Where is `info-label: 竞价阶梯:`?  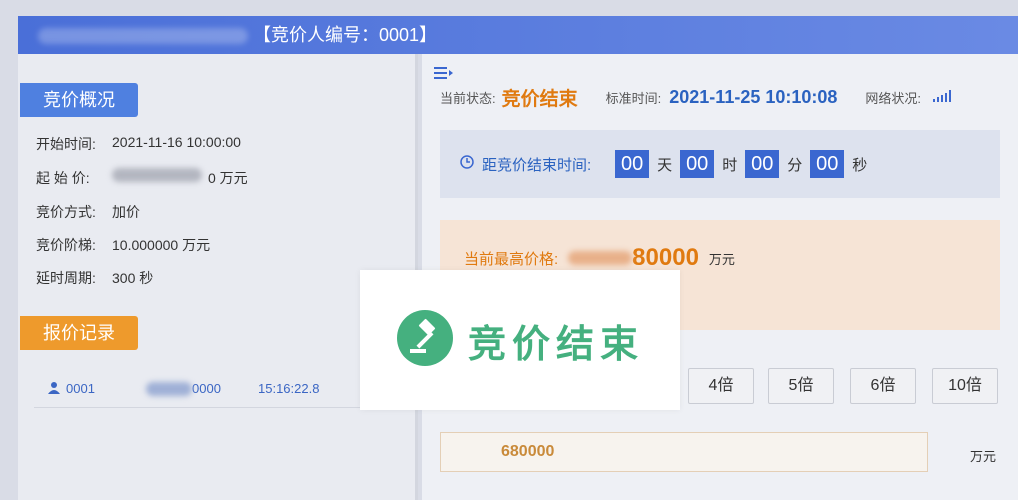
info-label: 竞价阶梯: is located at coordinates (66, 245).